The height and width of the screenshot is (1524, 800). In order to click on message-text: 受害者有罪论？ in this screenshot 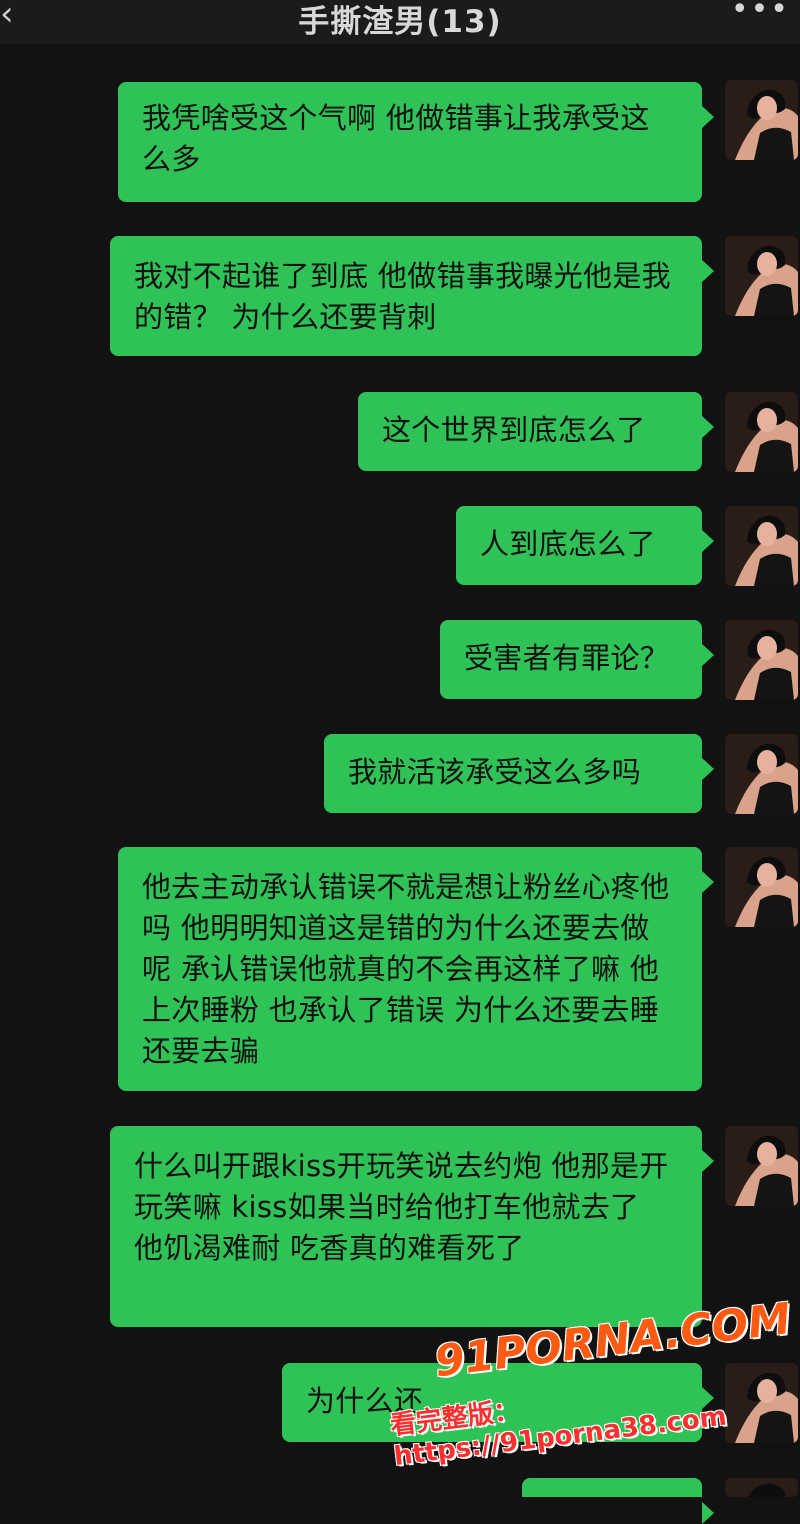, I will do `click(567, 658)`.